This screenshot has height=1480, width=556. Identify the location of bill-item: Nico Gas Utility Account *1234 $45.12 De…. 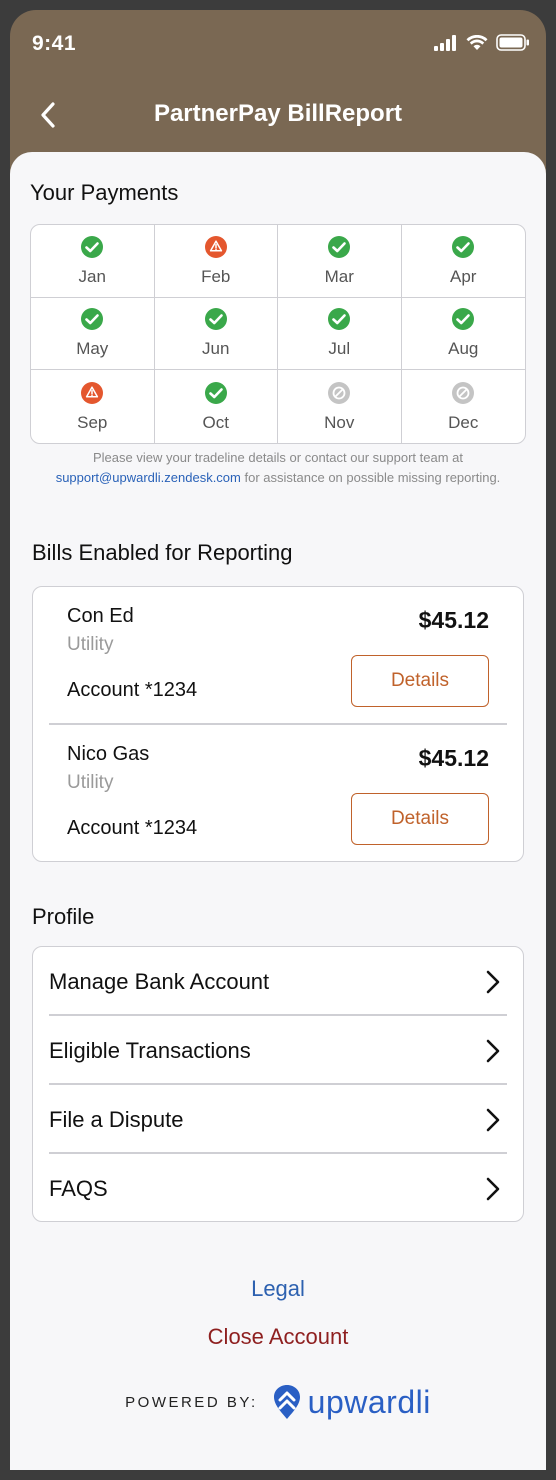
(278, 794).